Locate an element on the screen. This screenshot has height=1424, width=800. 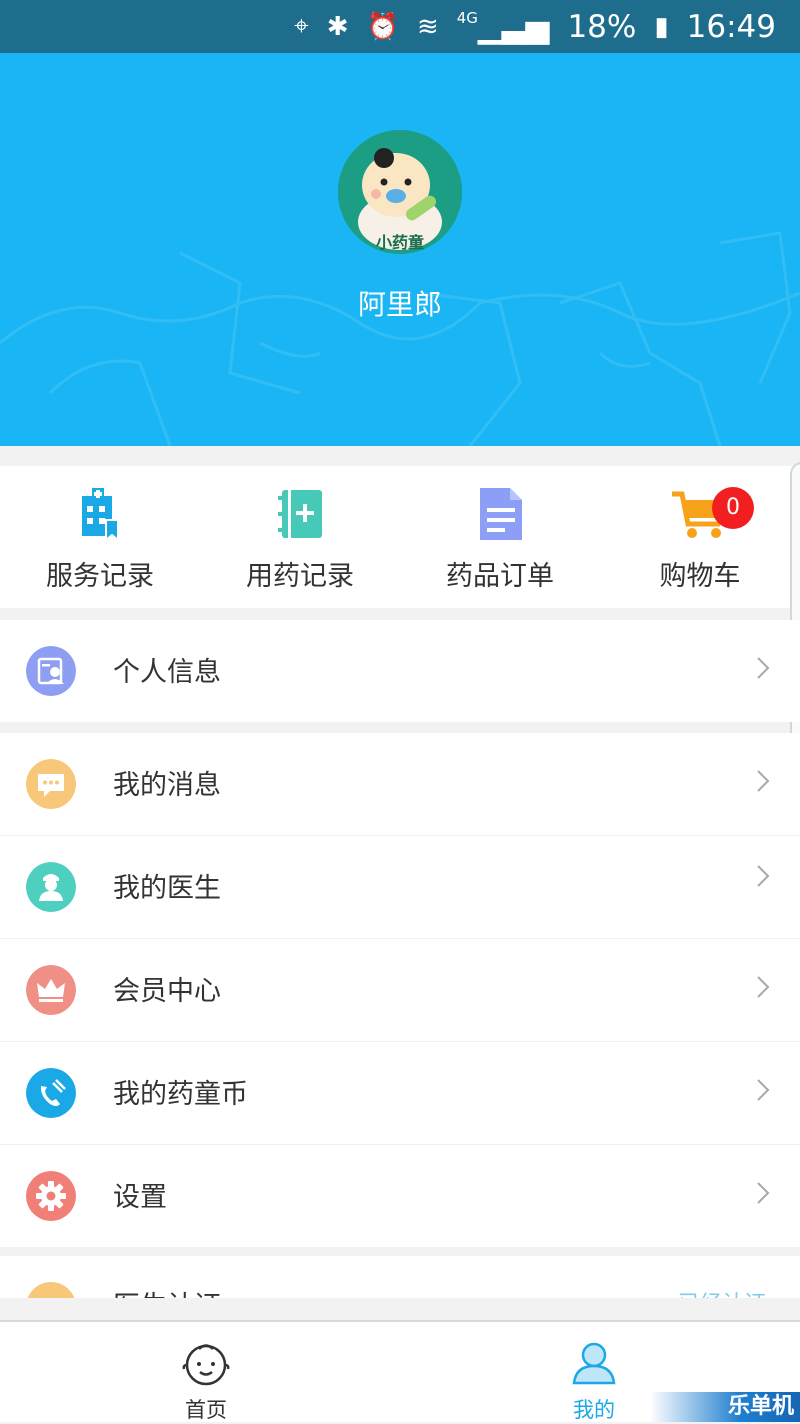
nav-home: 首页 is located at coordinates (206, 1372).